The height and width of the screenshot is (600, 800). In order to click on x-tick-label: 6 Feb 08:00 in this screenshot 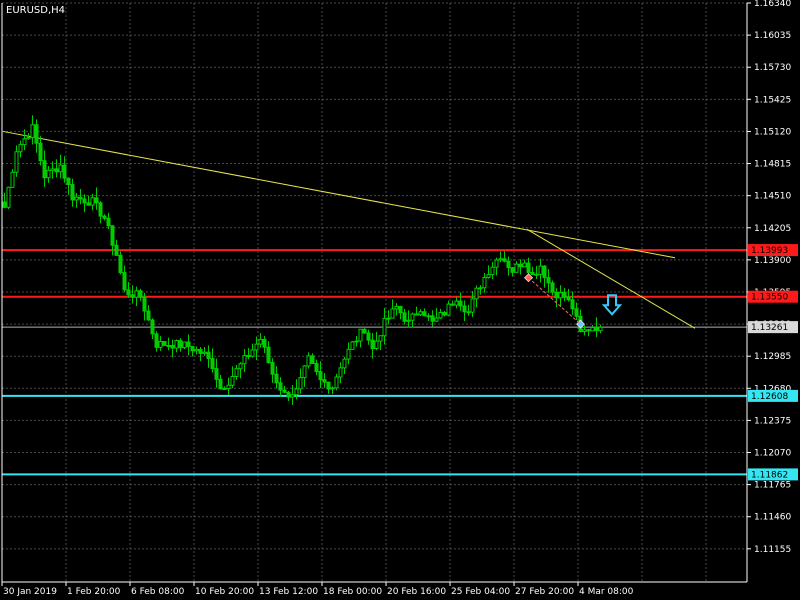, I will do `click(158, 592)`.